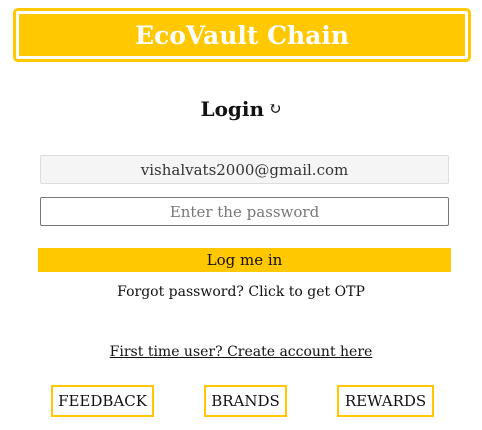 The image size is (482, 430). What do you see at coordinates (241, 292) in the screenshot?
I see `forgot-password-link: Forgot password? Click to get OTP` at bounding box center [241, 292].